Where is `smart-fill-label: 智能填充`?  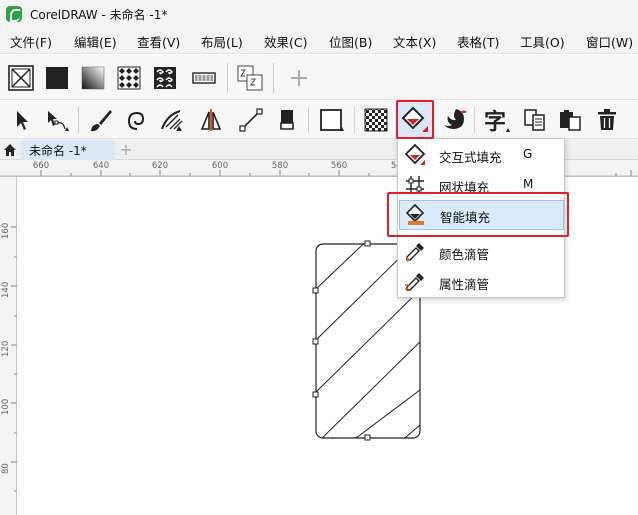 smart-fill-label: 智能填充 is located at coordinates (465, 217).